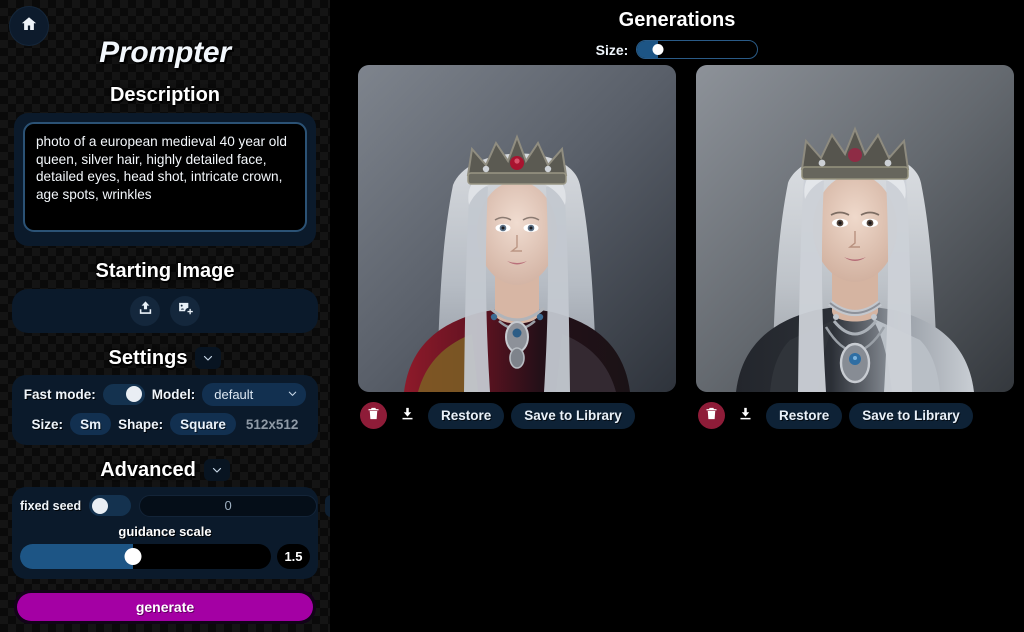 Image resolution: width=1024 pixels, height=632 pixels. I want to click on generations-header: Generations Size:, so click(677, 29).